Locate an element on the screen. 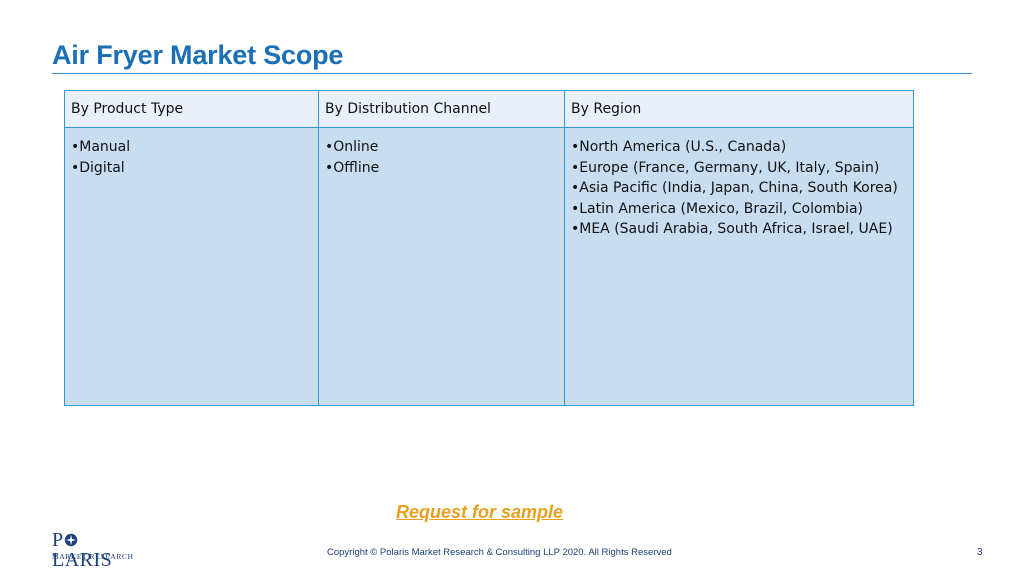 Image resolution: width=1024 pixels, height=576 pixels. product-type-cell: •Manual •Digital is located at coordinates (191, 266).